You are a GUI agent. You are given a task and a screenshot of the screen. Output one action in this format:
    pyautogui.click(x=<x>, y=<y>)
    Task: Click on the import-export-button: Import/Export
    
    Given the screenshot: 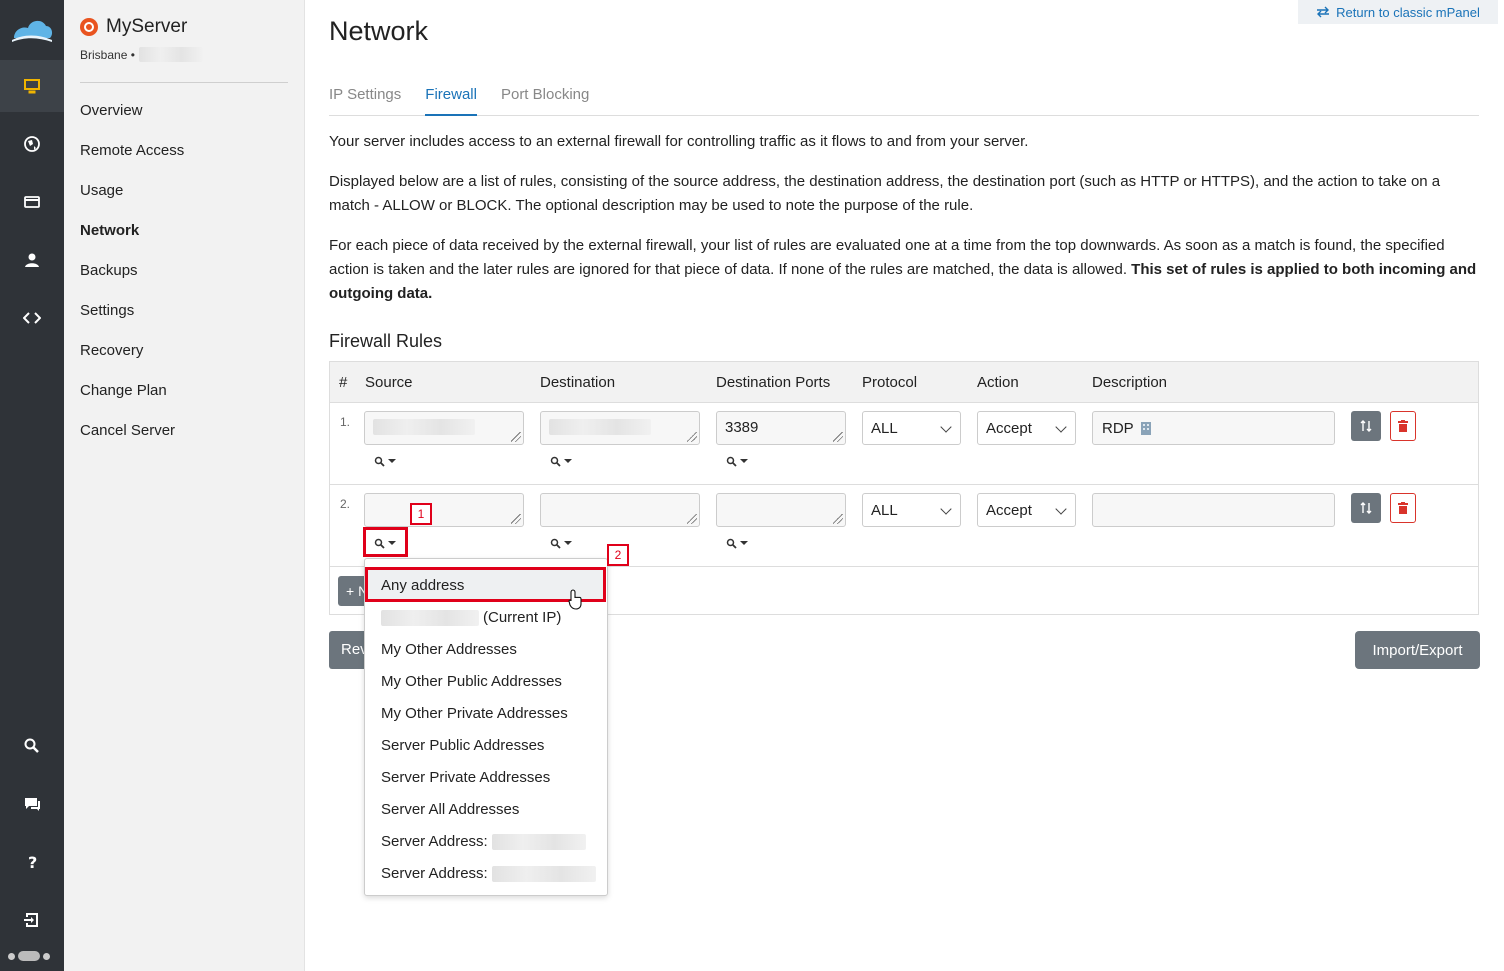 What is the action you would take?
    pyautogui.click(x=1417, y=650)
    